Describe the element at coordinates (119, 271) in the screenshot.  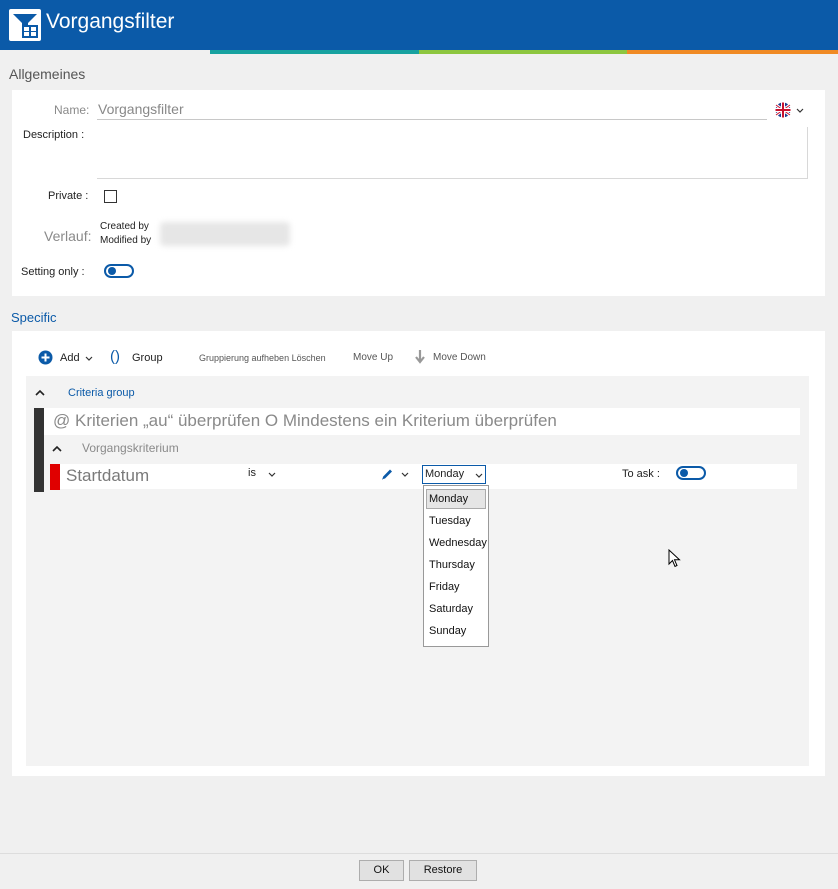
I see `setting-only-toggle` at that location.